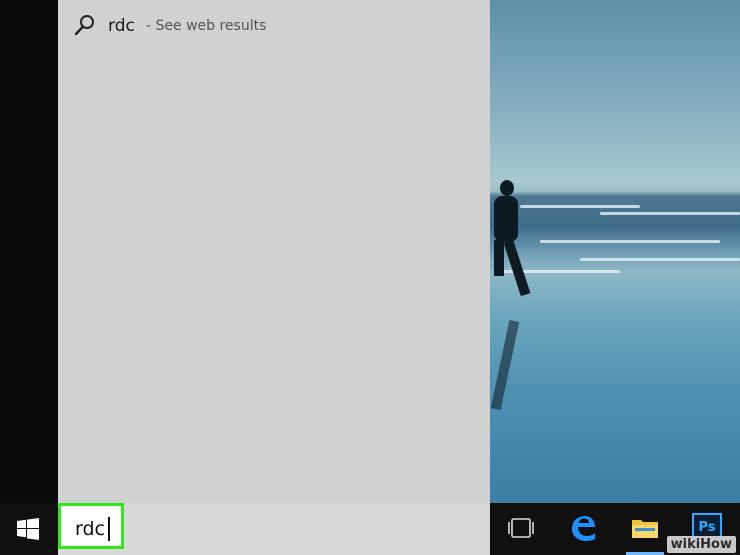  I want to click on start-button, so click(28, 529).